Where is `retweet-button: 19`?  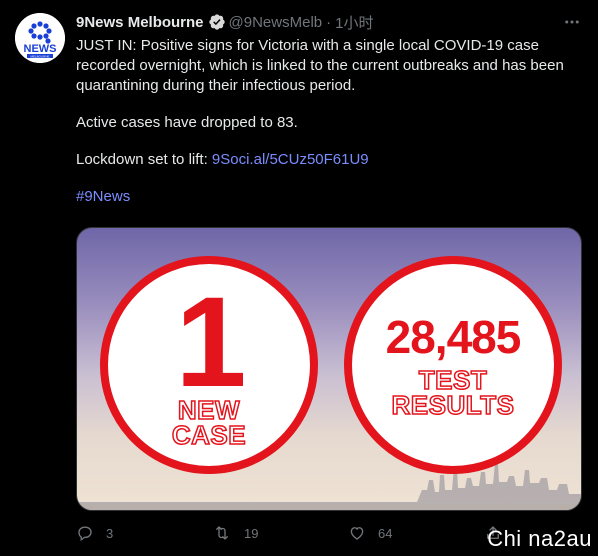 retweet-button: 19 is located at coordinates (280, 533).